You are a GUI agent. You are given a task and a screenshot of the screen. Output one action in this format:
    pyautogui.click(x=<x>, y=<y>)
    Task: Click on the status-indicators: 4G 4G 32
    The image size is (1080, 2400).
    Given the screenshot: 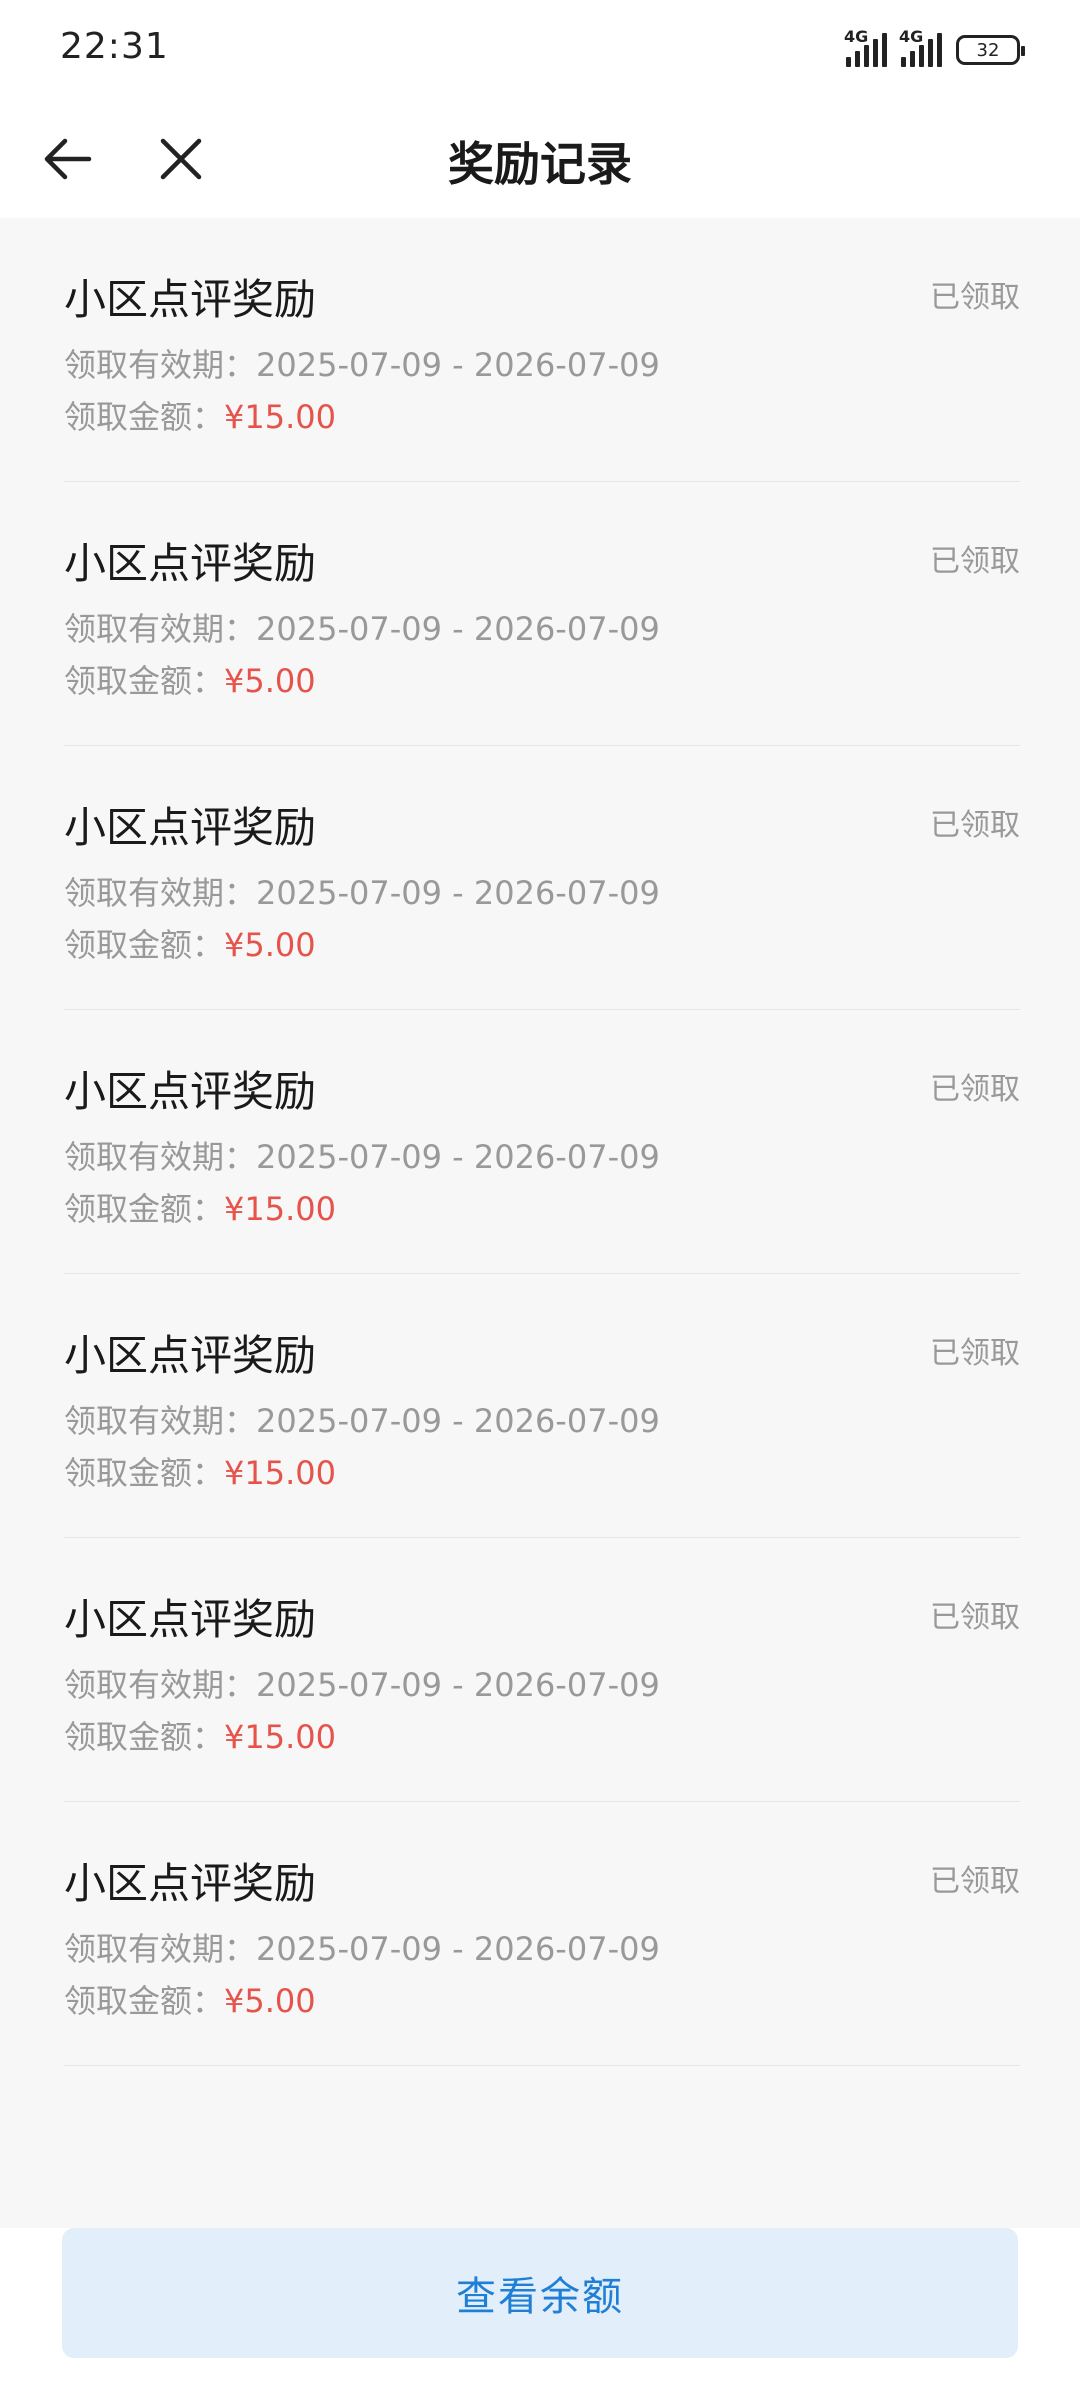 What is the action you would take?
    pyautogui.click(x=934, y=49)
    